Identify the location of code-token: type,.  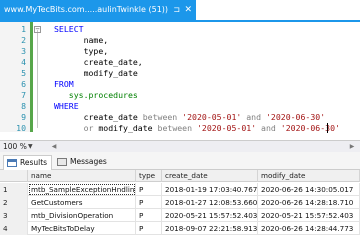
(81, 51).